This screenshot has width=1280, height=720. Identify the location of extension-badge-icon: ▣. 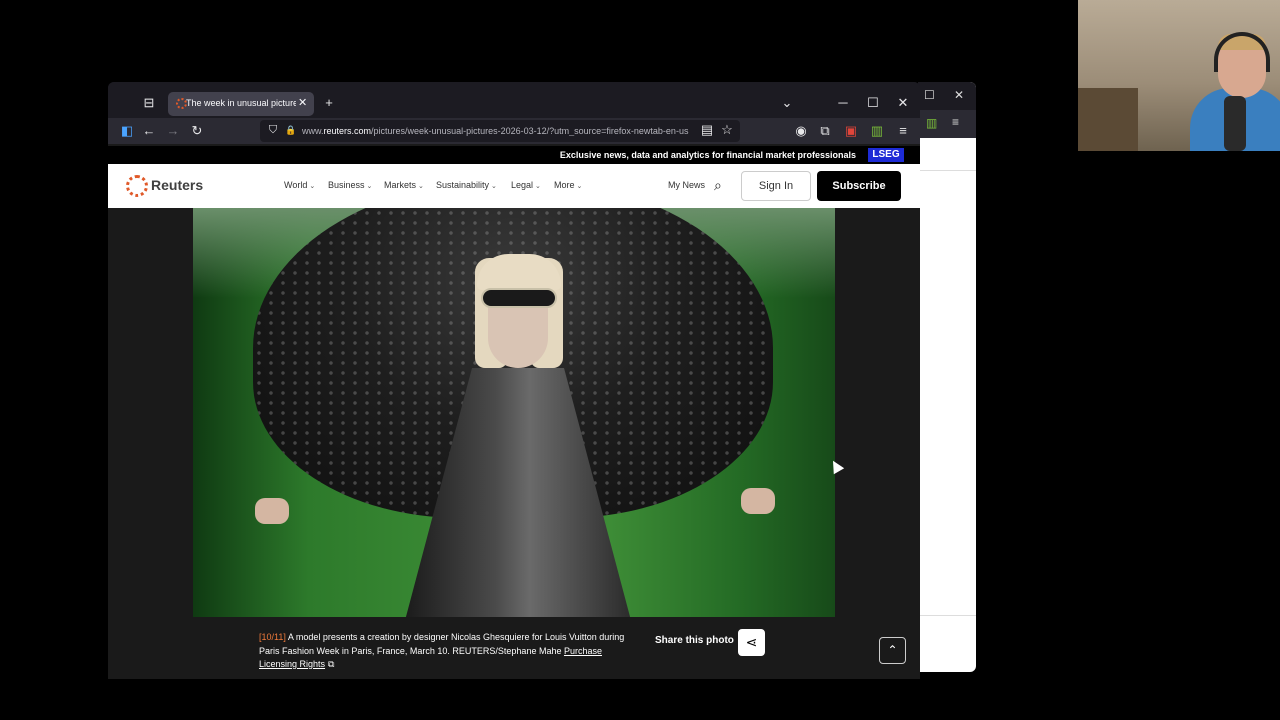
(851, 132).